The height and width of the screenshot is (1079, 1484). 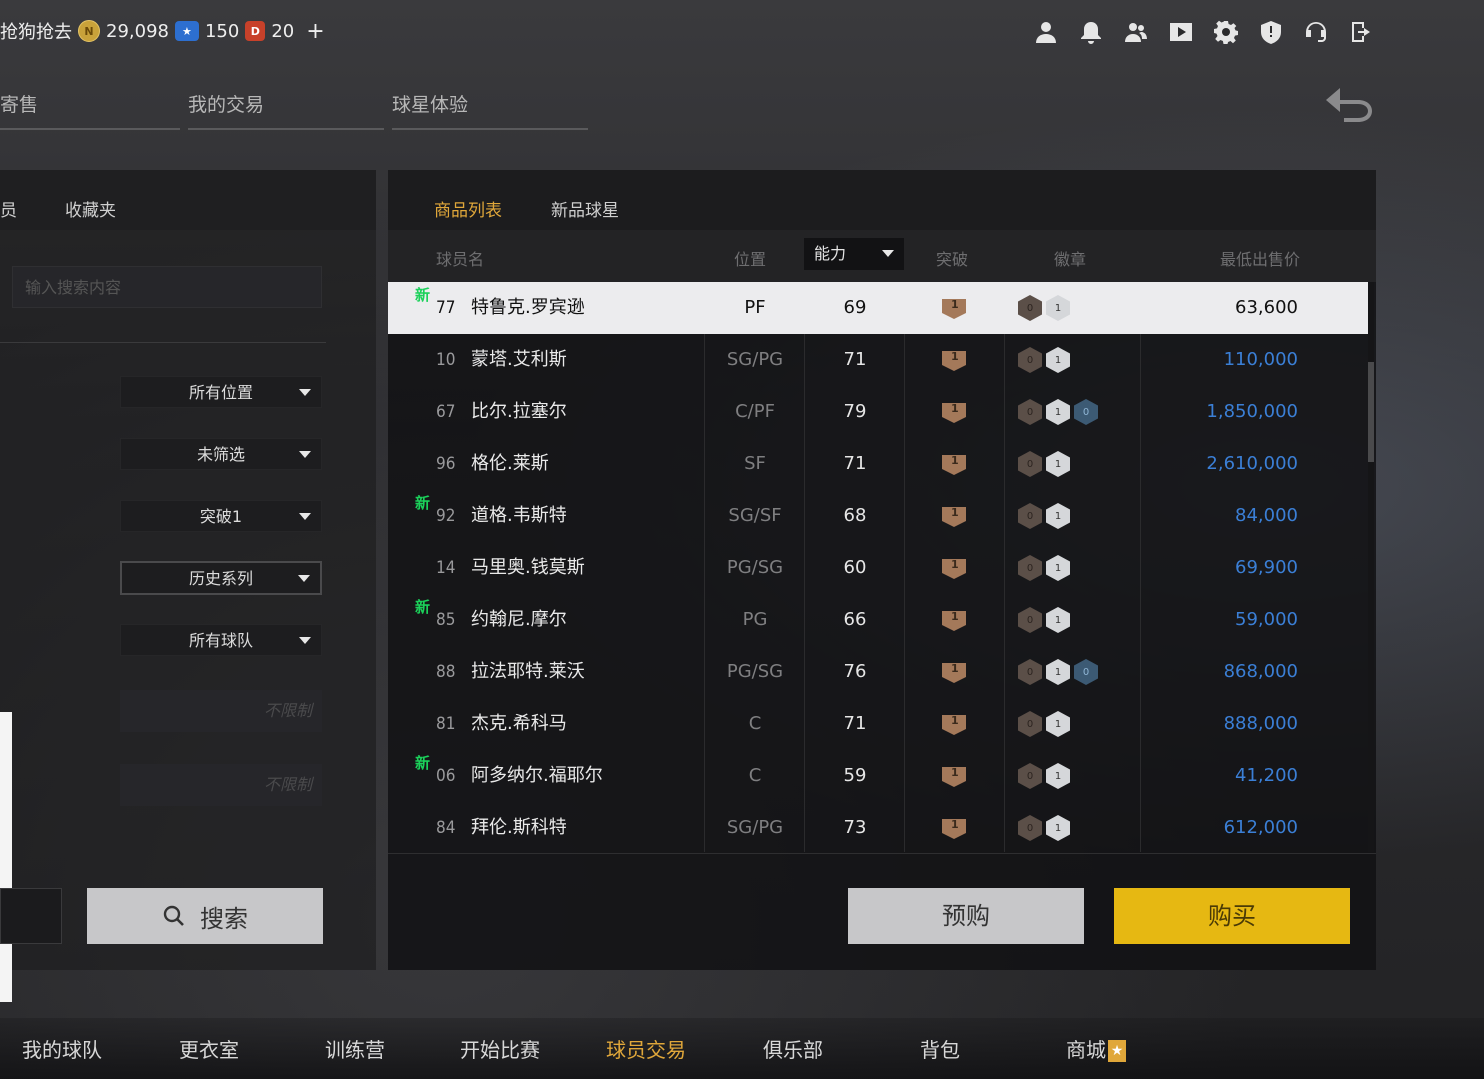 What do you see at coordinates (221, 711) in the screenshot?
I see `min-price-input: 不限制` at bounding box center [221, 711].